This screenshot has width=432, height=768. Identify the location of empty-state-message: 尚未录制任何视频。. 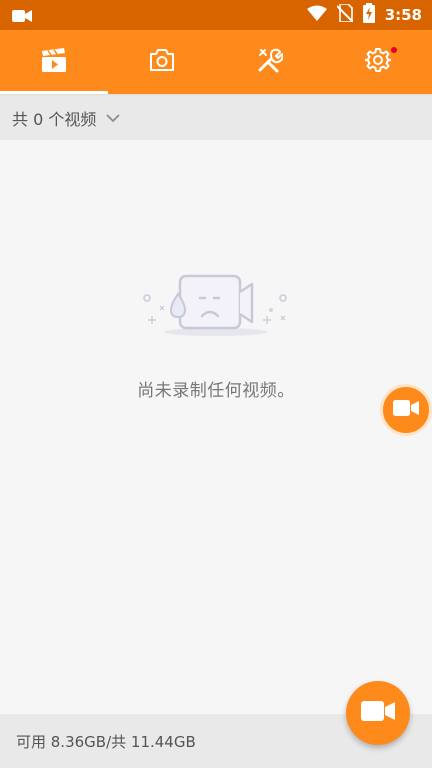
(216, 391).